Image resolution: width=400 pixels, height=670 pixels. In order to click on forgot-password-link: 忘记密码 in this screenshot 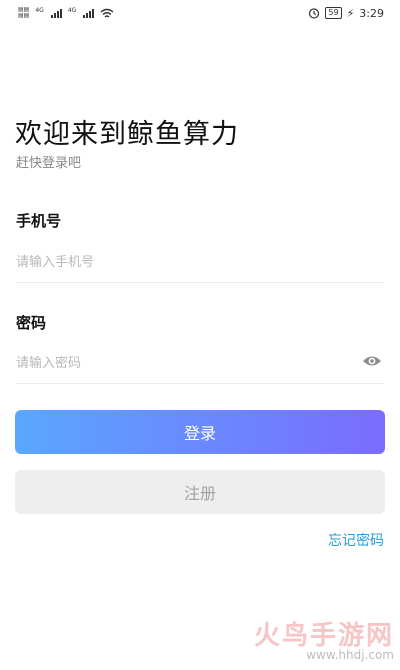, I will do `click(356, 540)`.